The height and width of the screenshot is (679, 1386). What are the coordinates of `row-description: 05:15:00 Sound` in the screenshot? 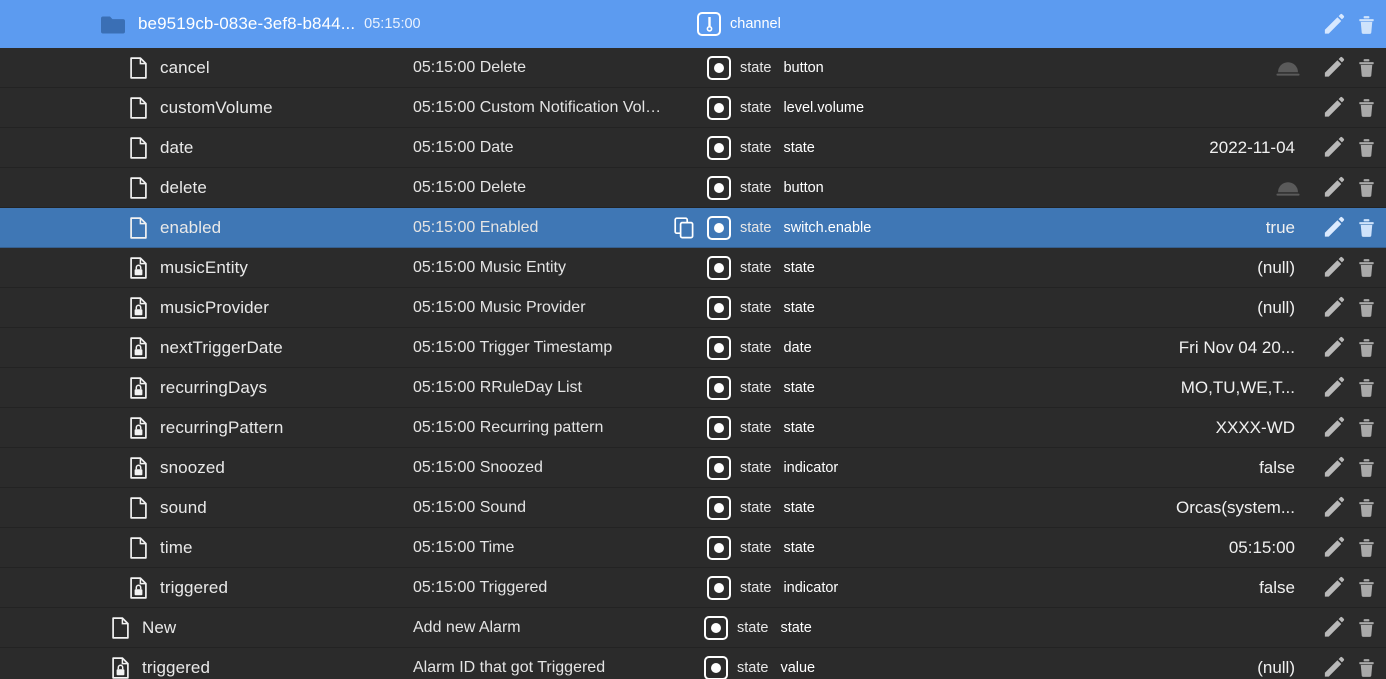 It's located at (469, 507).